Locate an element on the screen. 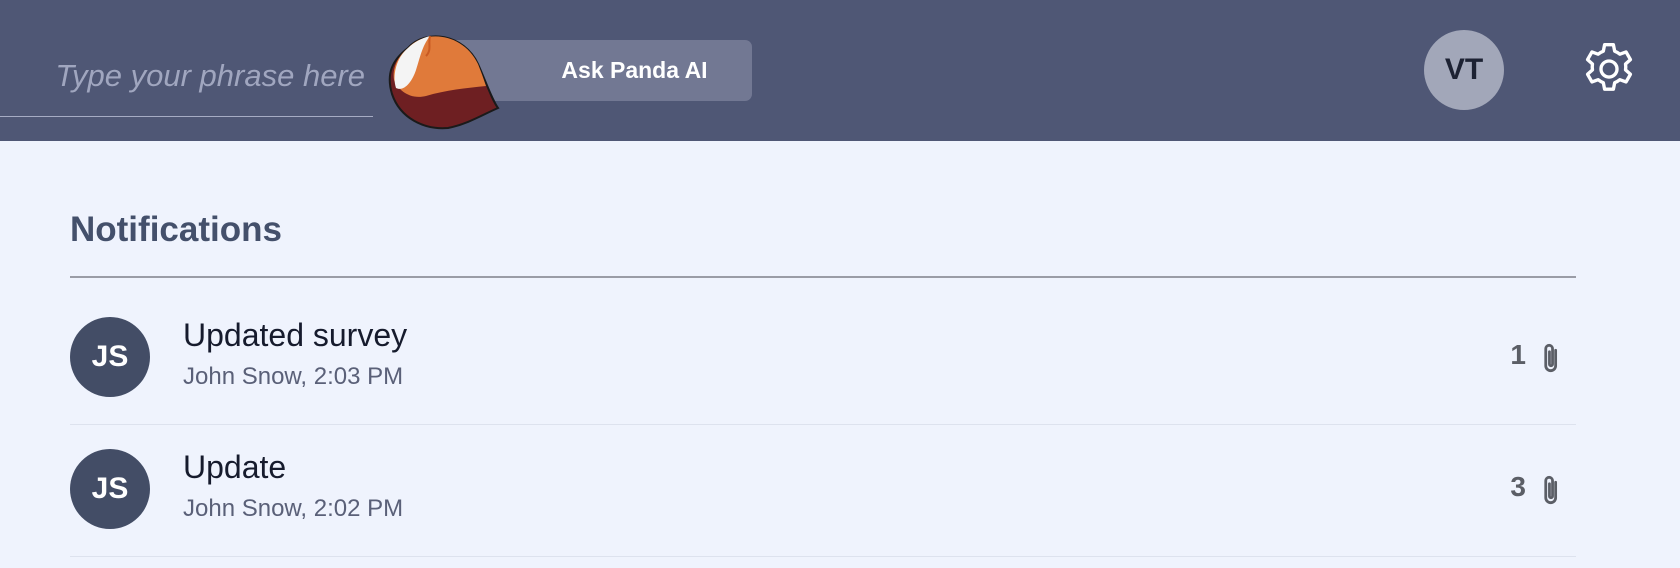 The height and width of the screenshot is (568, 1680). user-avatar: VT is located at coordinates (1464, 70).